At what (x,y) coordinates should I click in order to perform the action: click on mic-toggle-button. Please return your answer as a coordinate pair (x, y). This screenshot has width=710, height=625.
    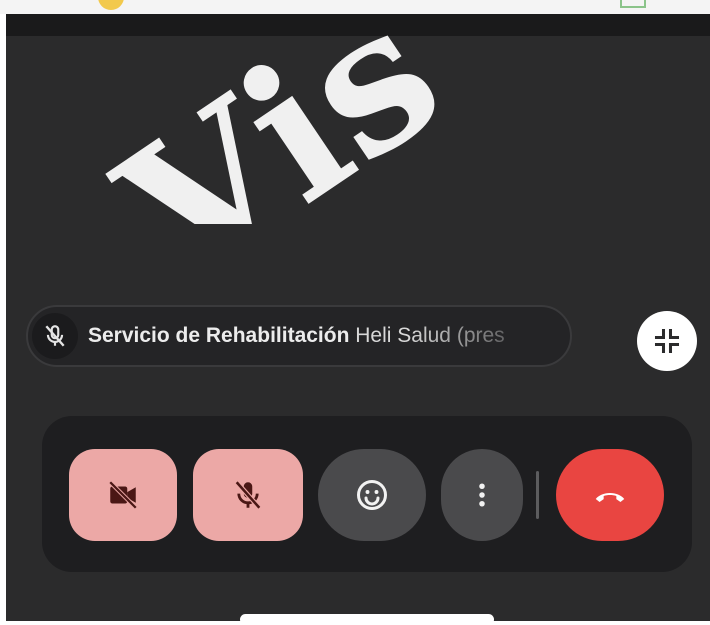
    Looking at the image, I should click on (248, 495).